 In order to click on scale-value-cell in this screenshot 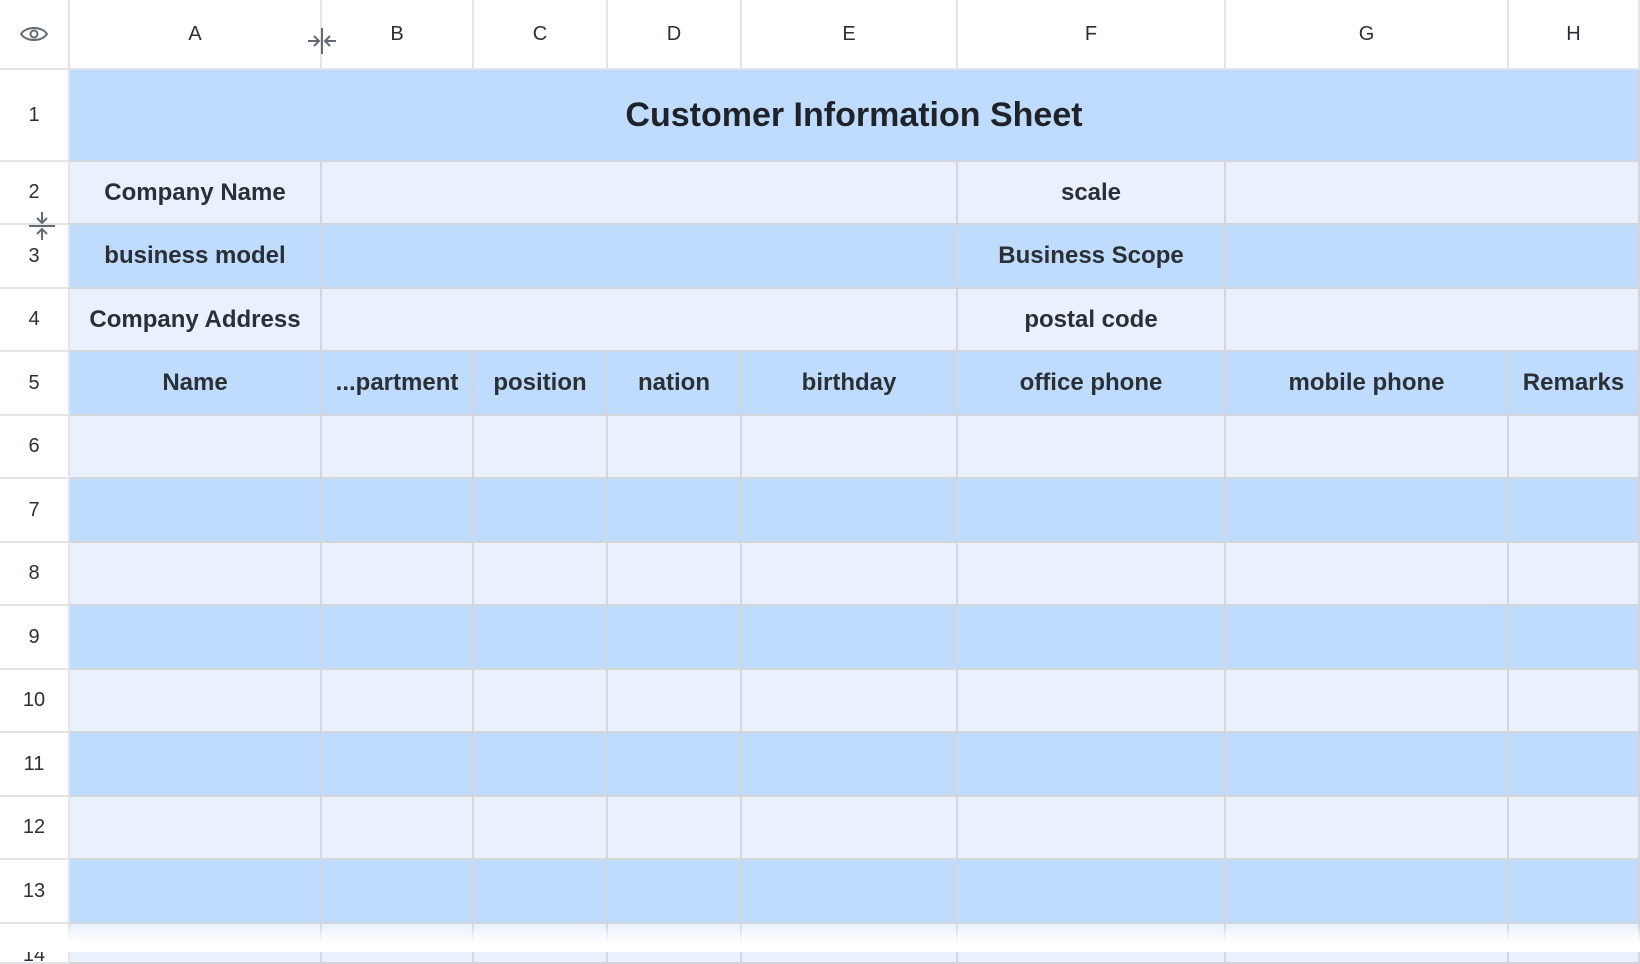, I will do `click(1433, 193)`.